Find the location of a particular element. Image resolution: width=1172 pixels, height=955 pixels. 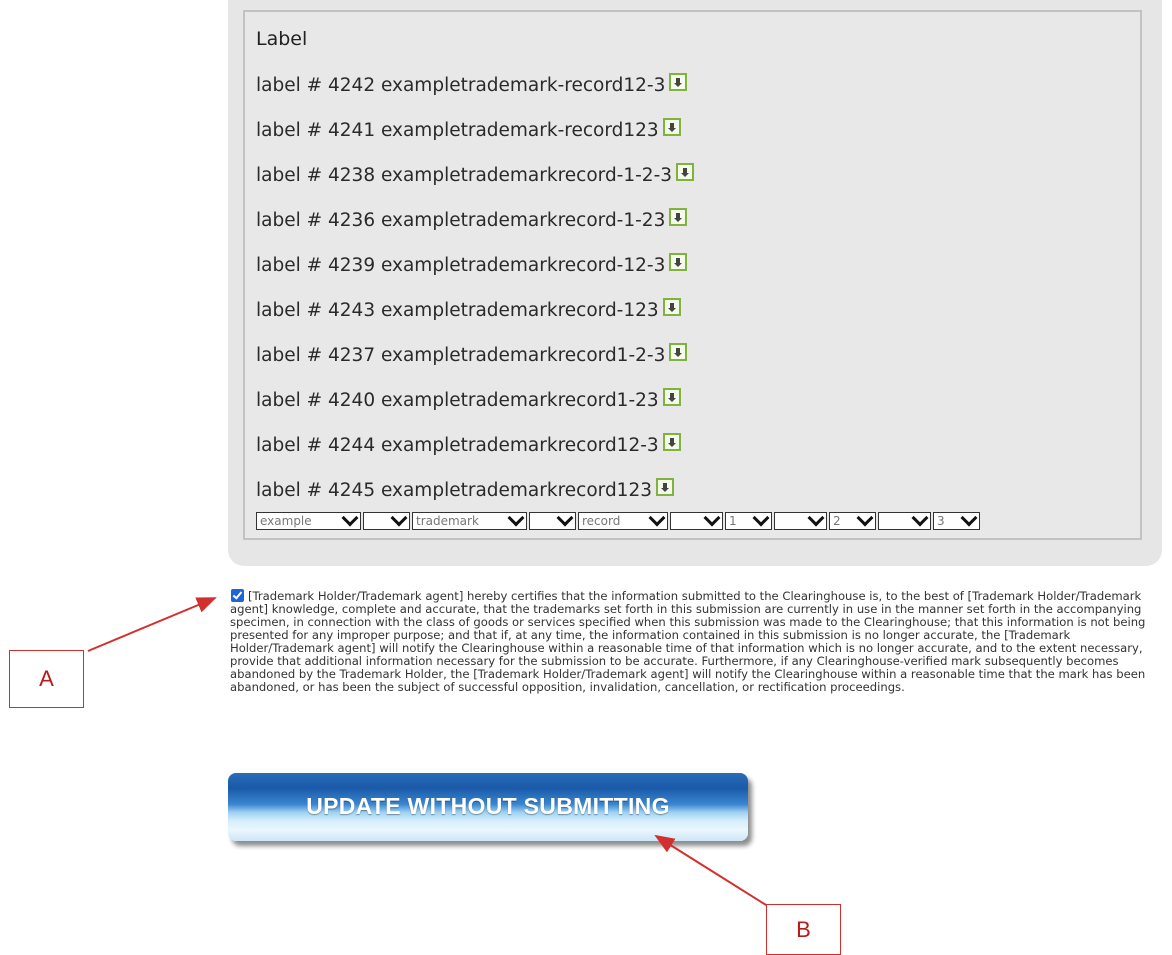

arrow-a is located at coordinates (152, 624).